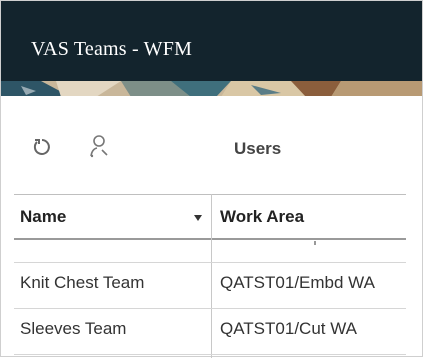 Image resolution: width=424 pixels, height=358 pixels. I want to click on sort-desc-icon, so click(198, 218).